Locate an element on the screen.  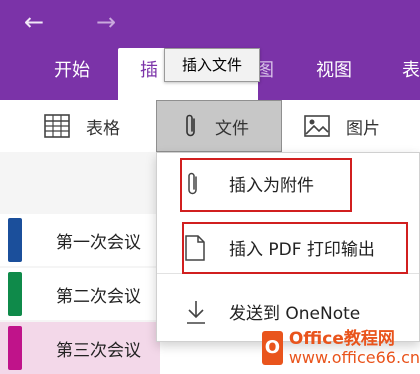
file-button: 文件 is located at coordinates (219, 126).